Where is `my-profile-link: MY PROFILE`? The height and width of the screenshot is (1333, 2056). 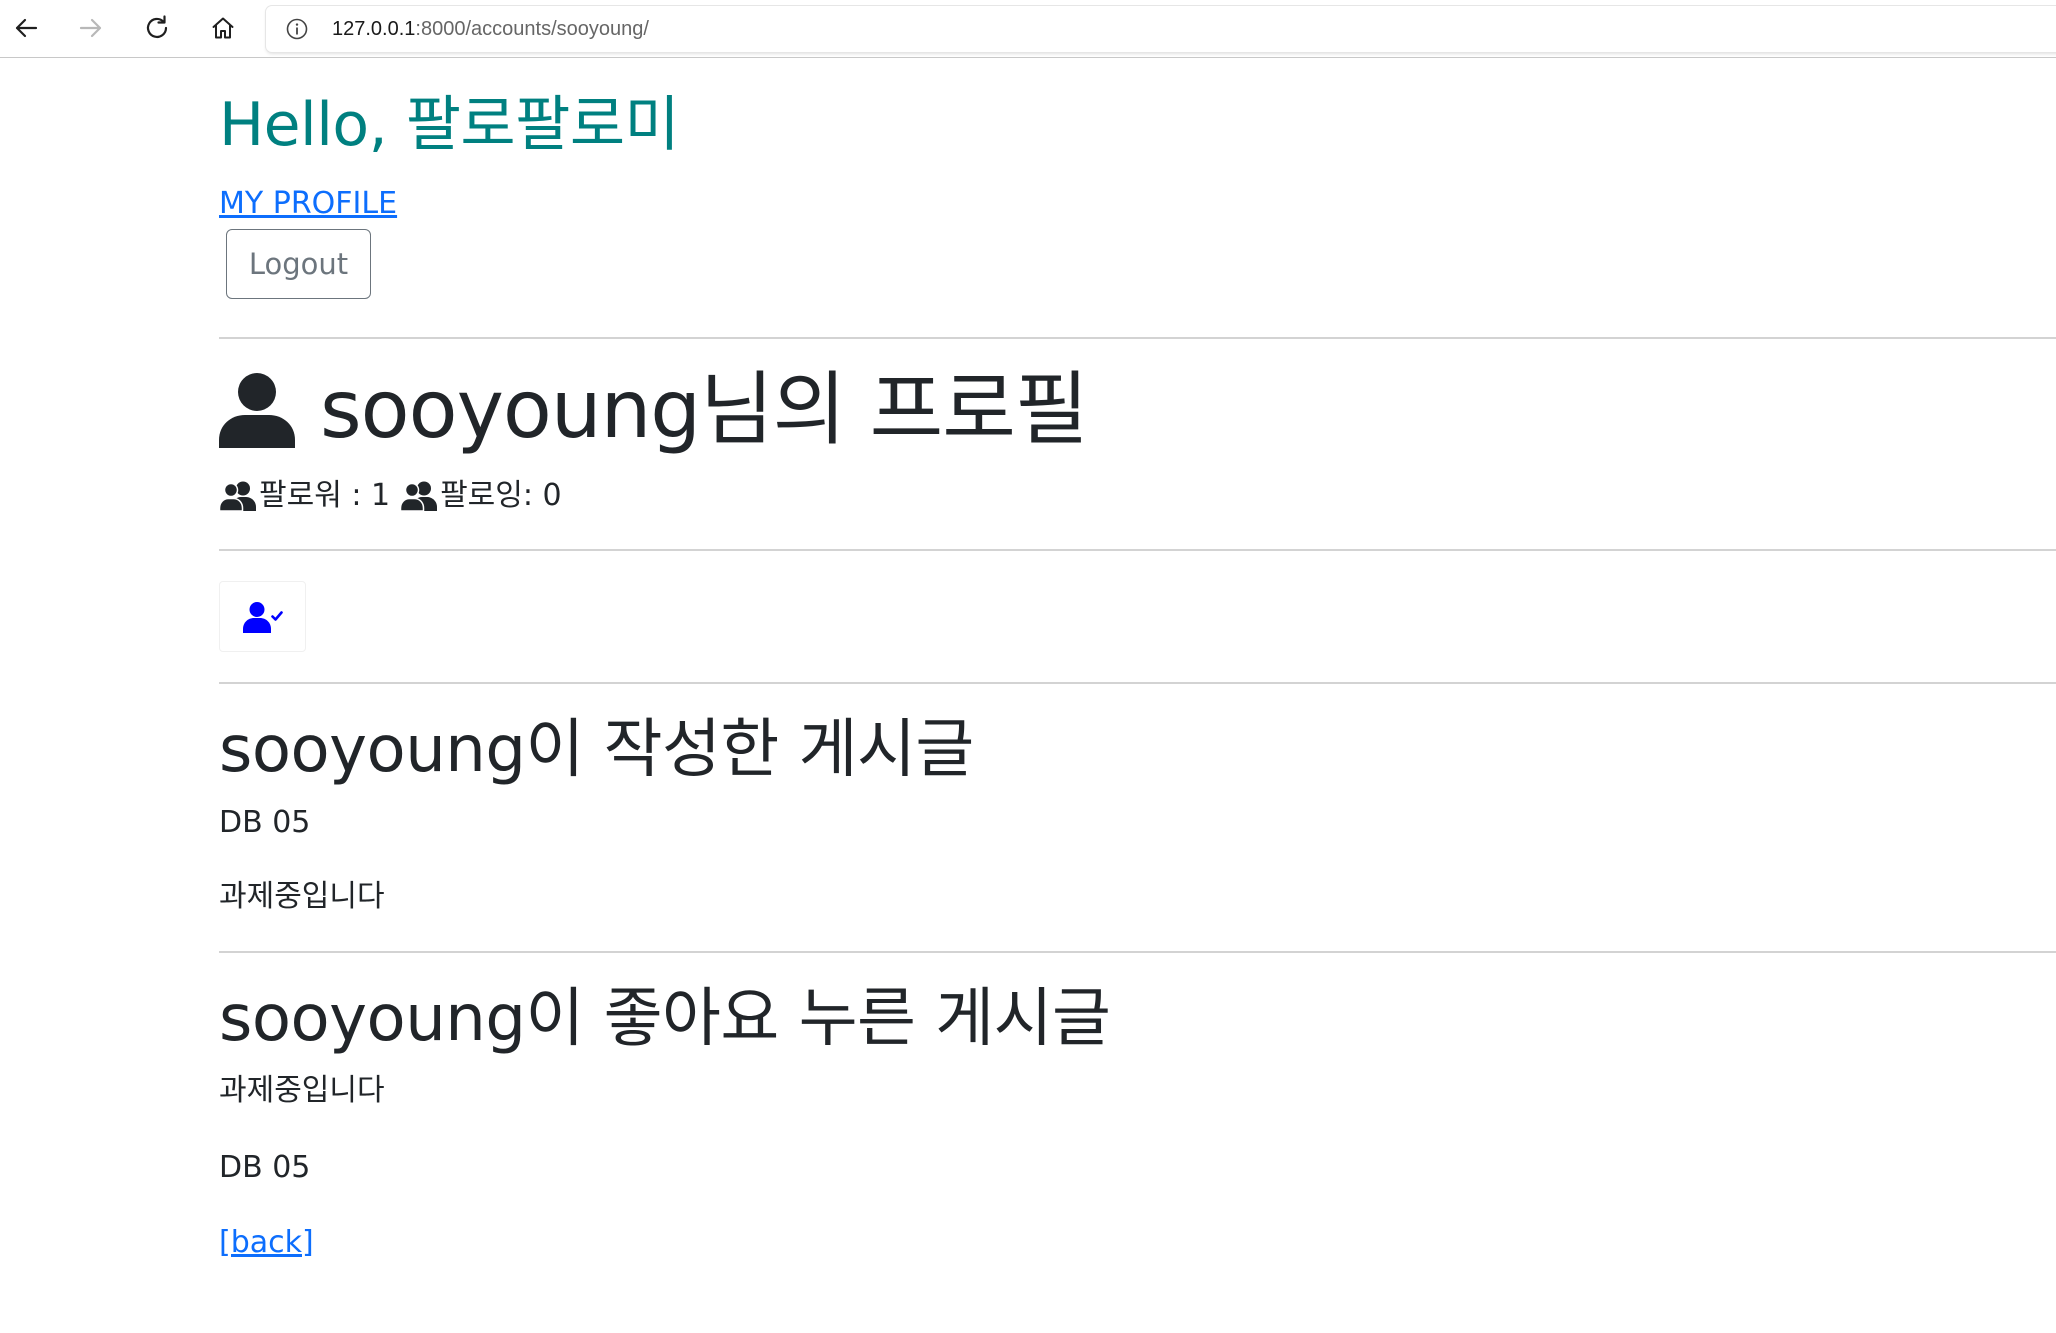 my-profile-link: MY PROFILE is located at coordinates (308, 204).